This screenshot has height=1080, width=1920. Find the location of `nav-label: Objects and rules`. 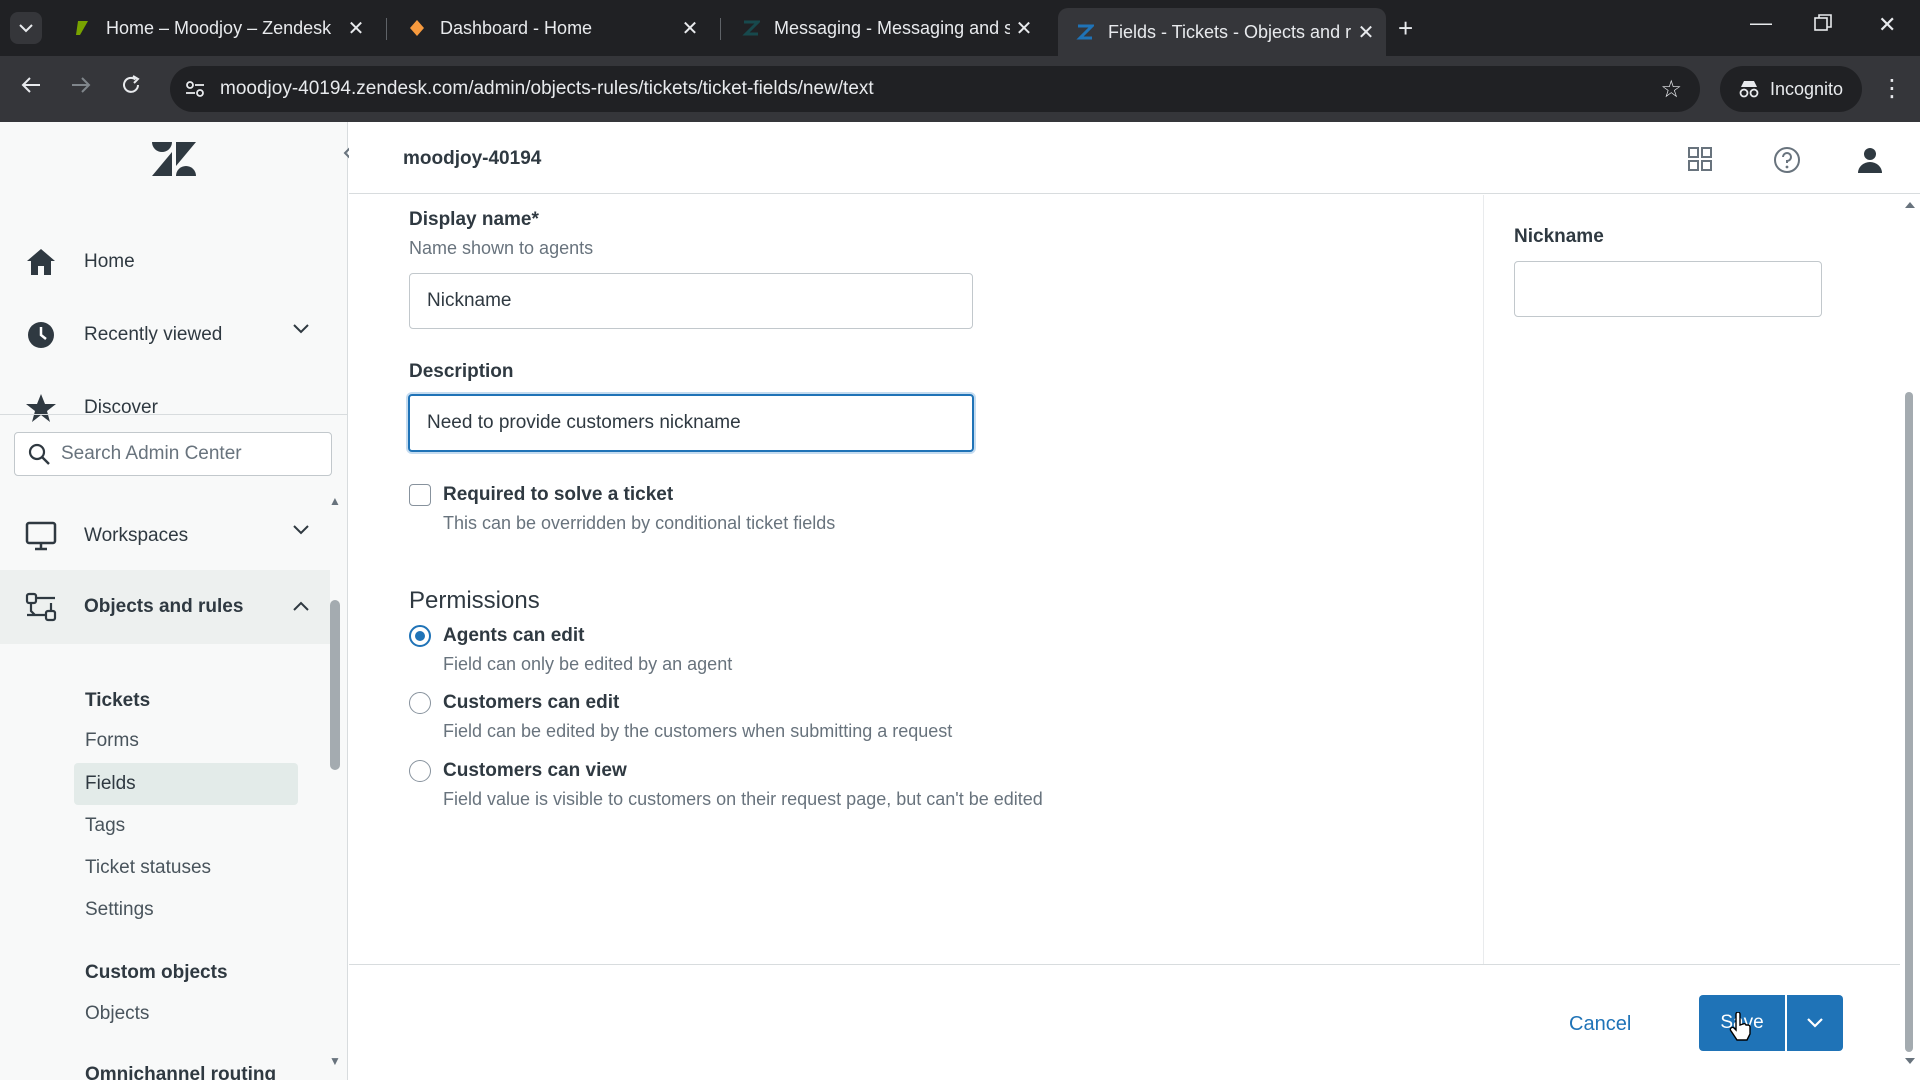

nav-label: Objects and rules is located at coordinates (164, 606).